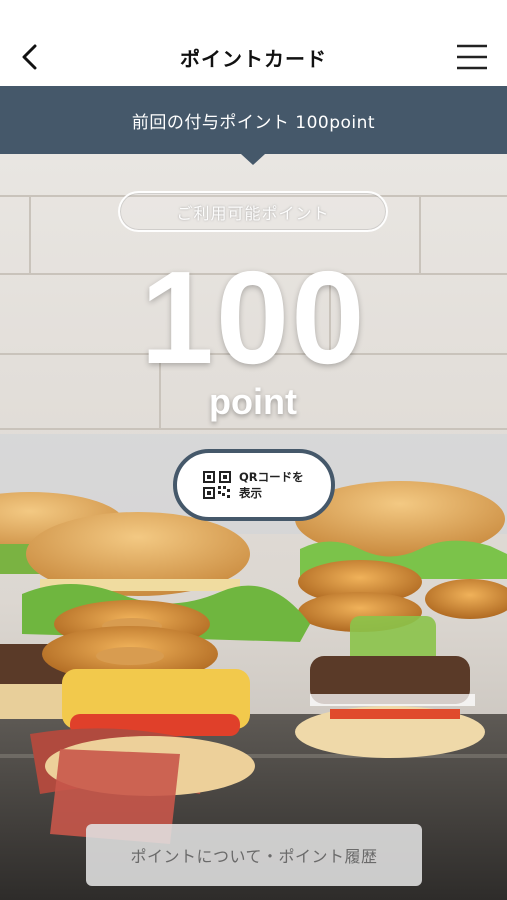 The image size is (507, 900). What do you see at coordinates (253, 211) in the screenshot?
I see `available-points-label: ご利用可能ポイント` at bounding box center [253, 211].